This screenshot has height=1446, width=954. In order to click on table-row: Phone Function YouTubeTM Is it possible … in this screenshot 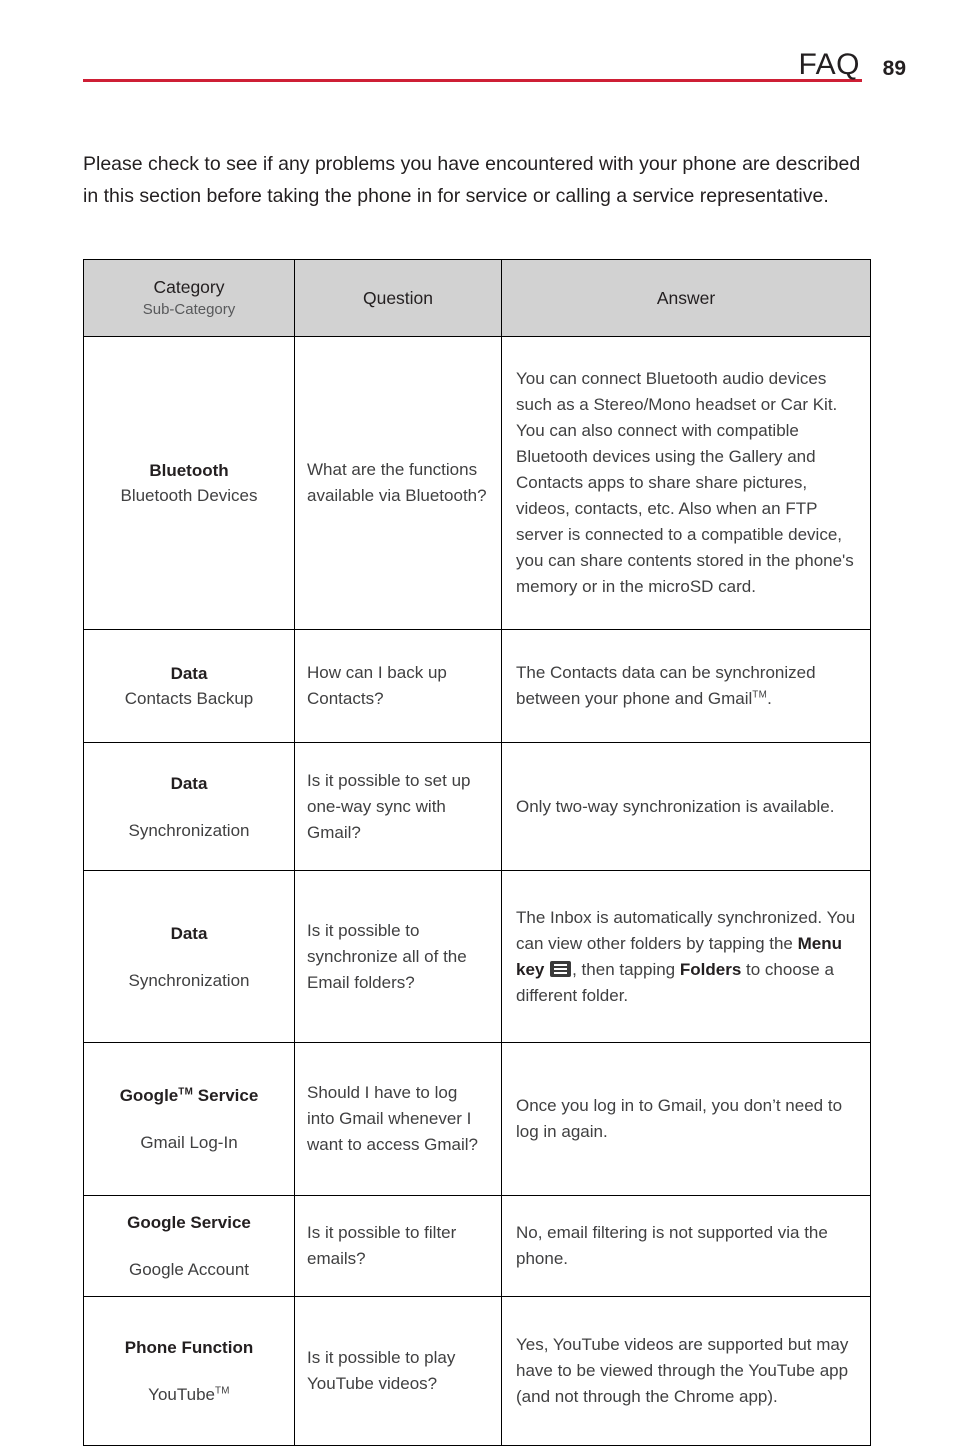, I will do `click(477, 1371)`.